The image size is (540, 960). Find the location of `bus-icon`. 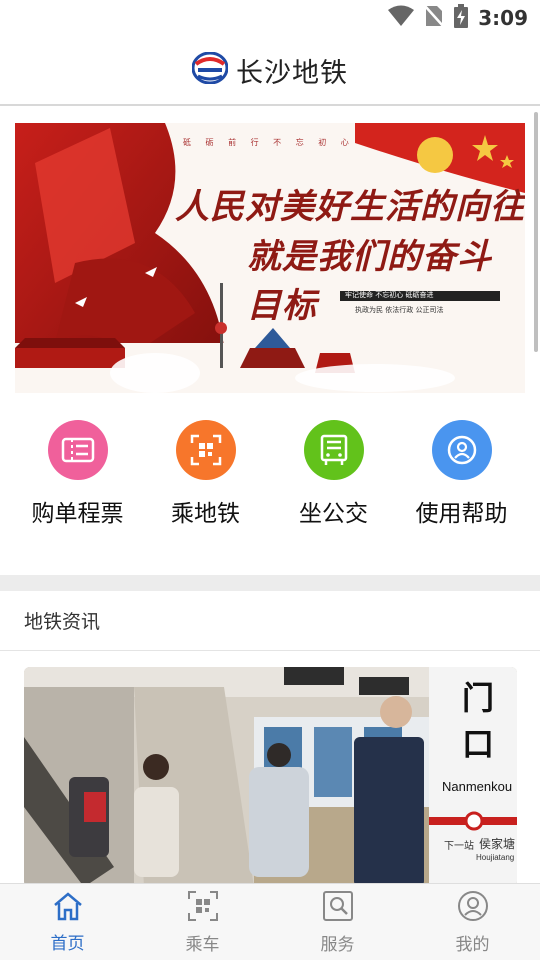

bus-icon is located at coordinates (333, 450).